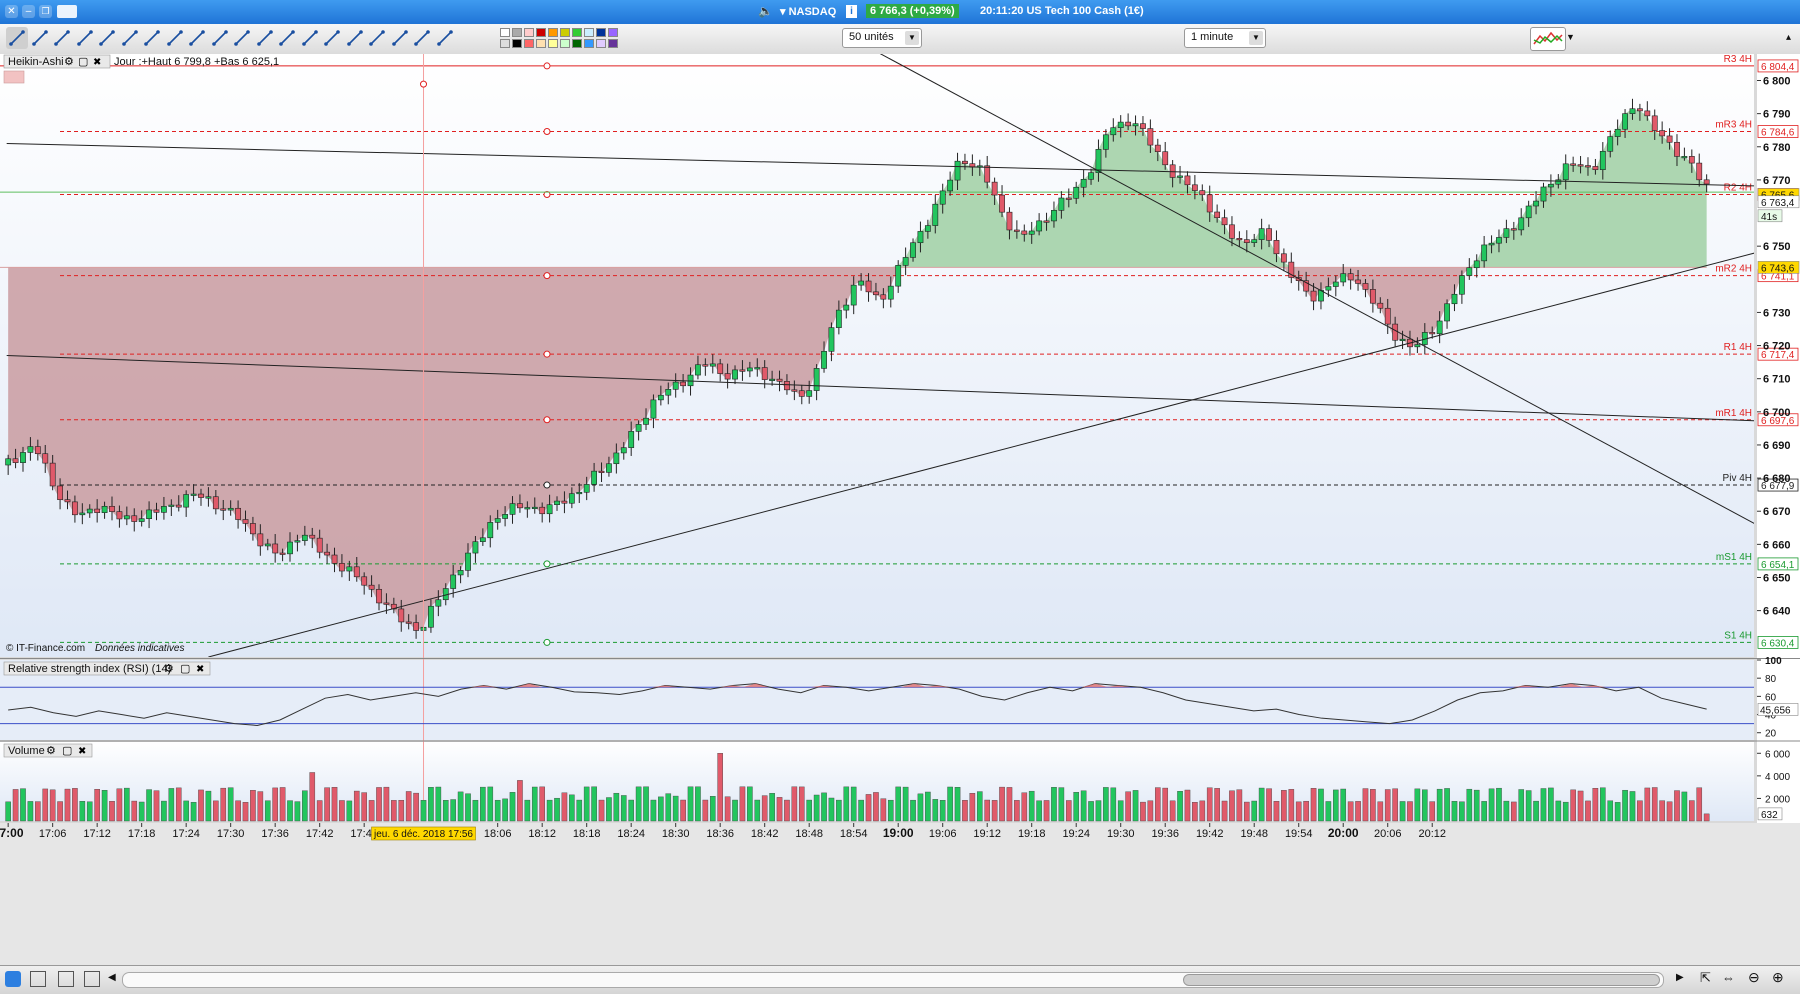  I want to click on rectangle-icon, so click(332, 38).